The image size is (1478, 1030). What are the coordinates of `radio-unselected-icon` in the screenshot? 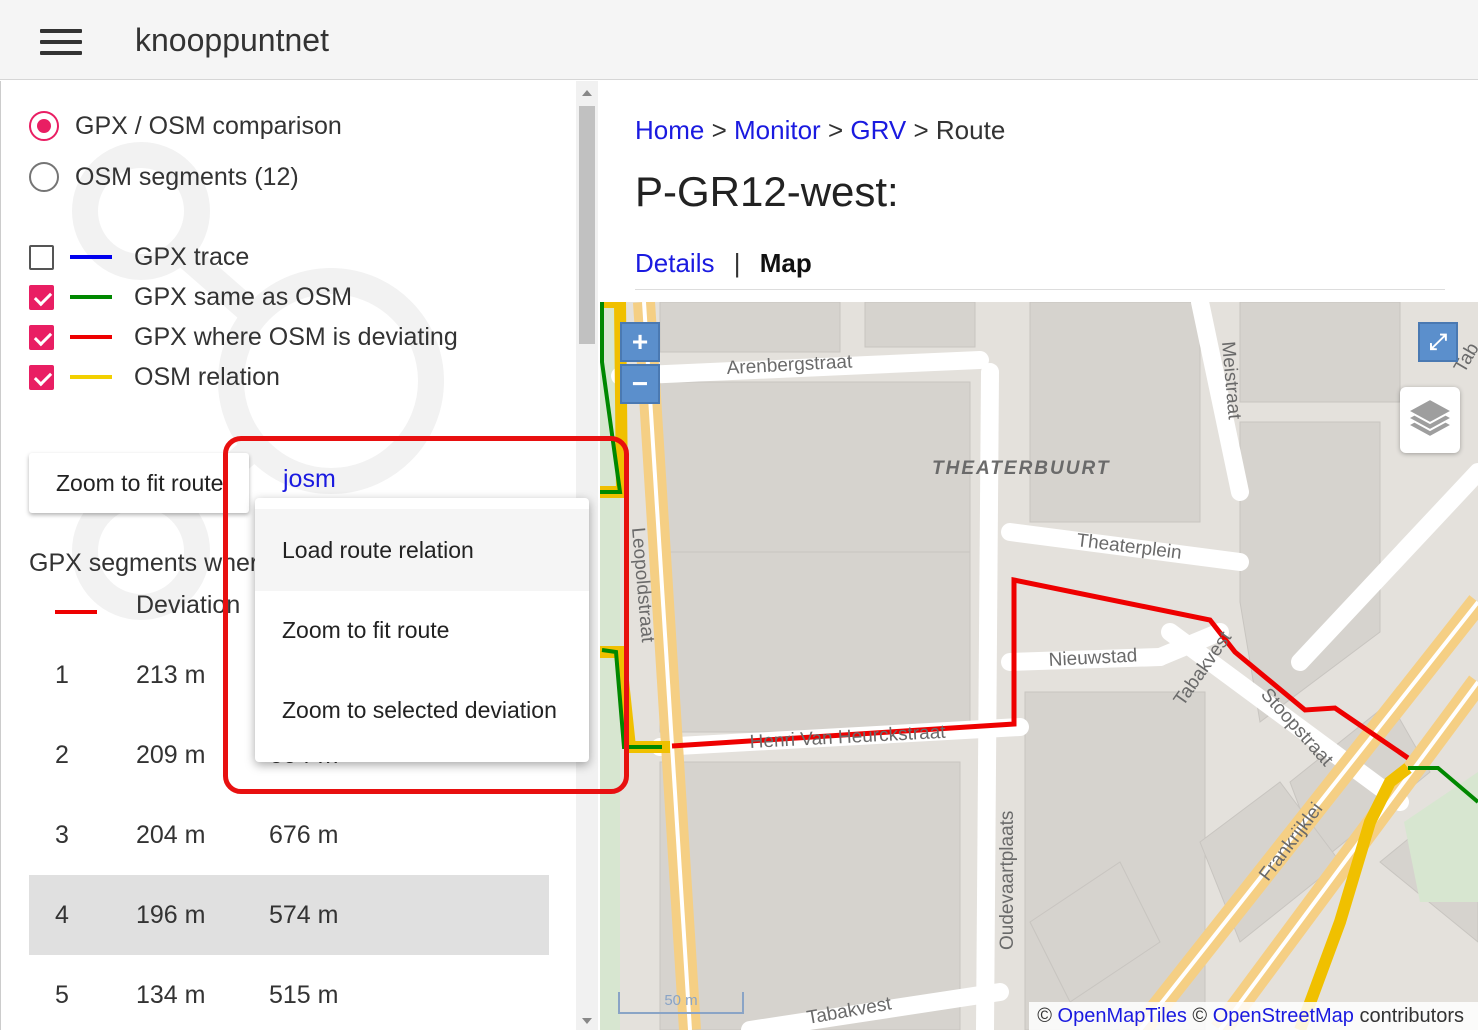 It's located at (44, 177).